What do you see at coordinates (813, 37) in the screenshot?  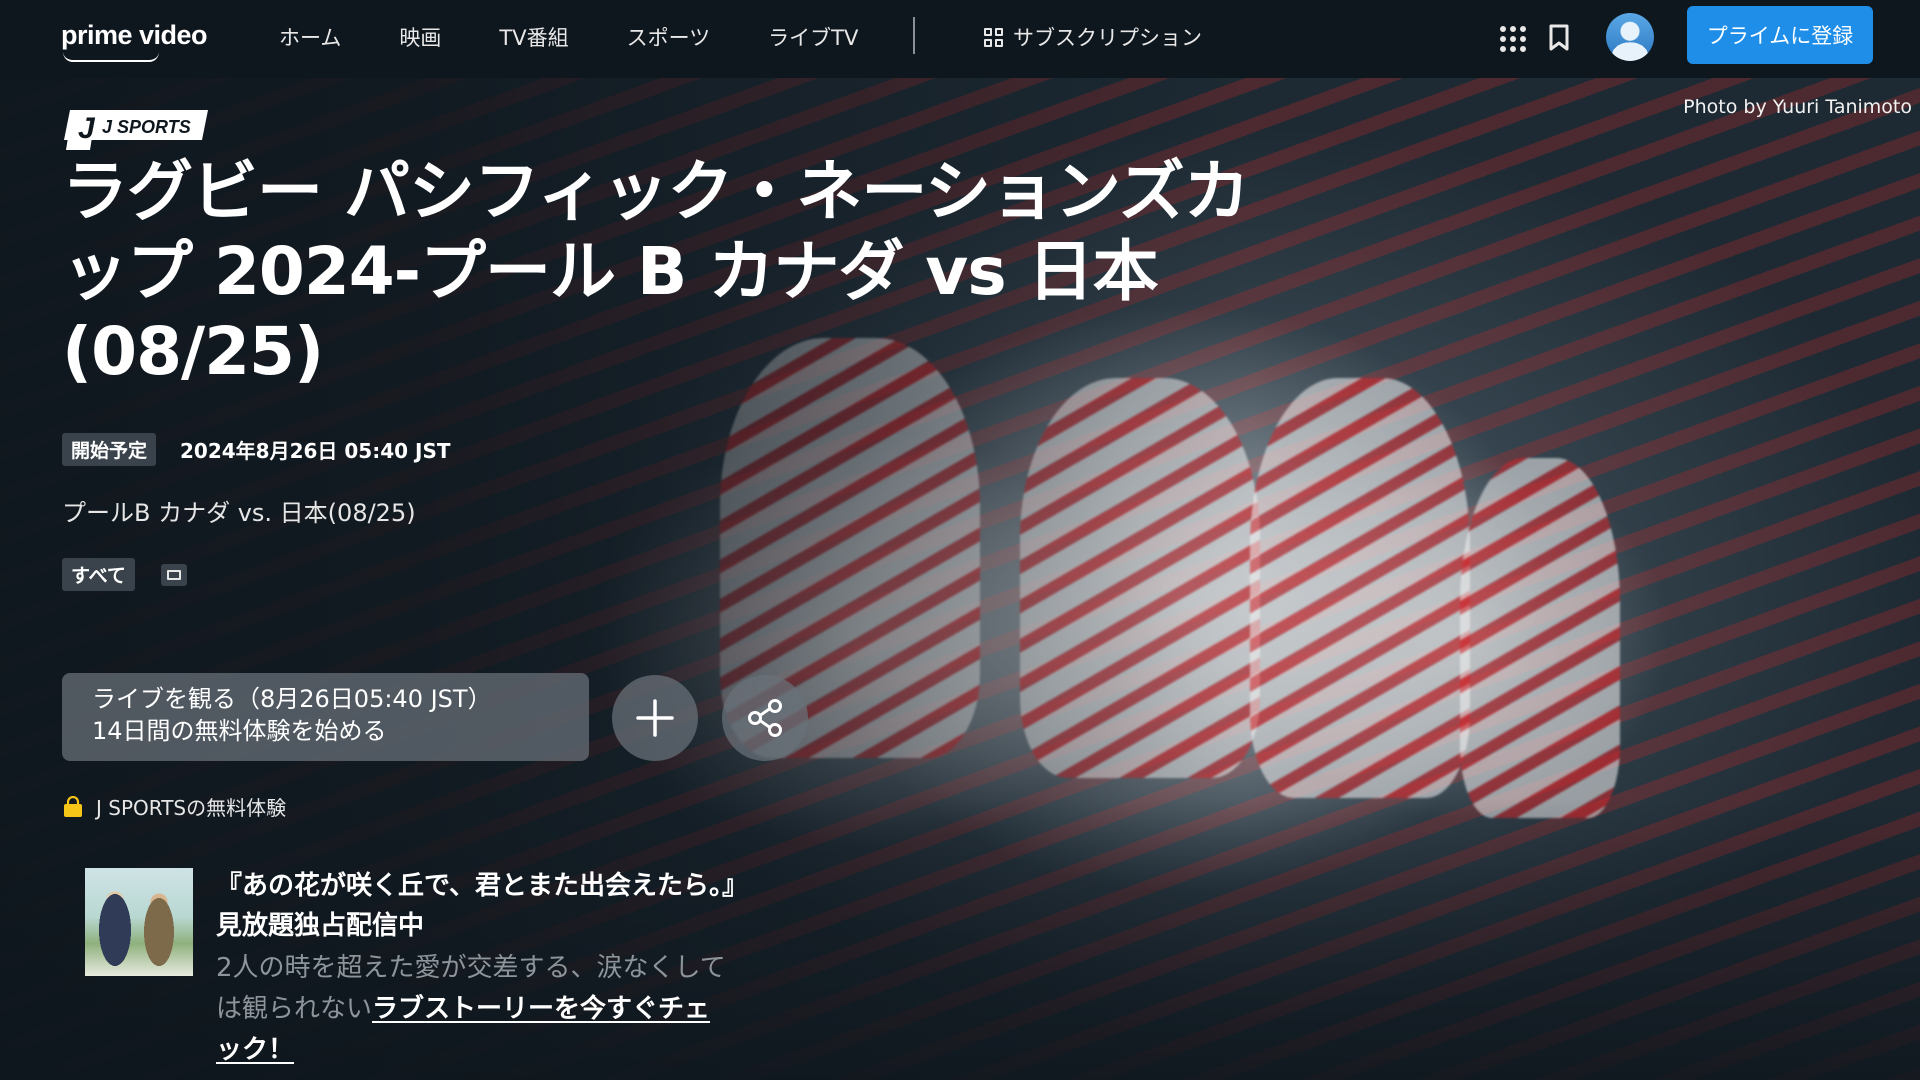 I see `nav-item-live-tv: ライブTV` at bounding box center [813, 37].